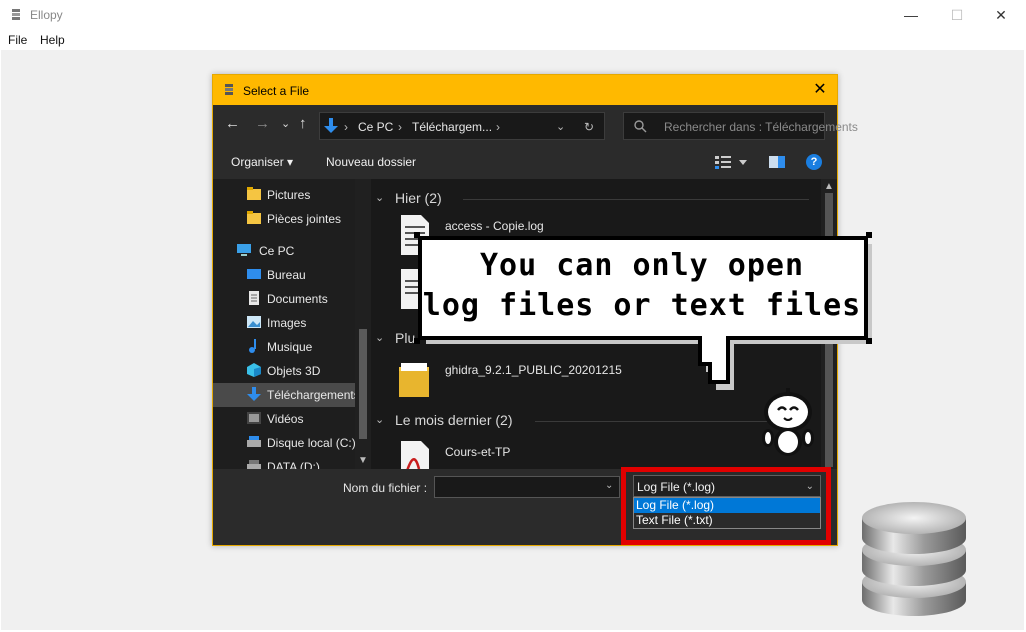 This screenshot has width=1026, height=632. I want to click on sidebar-item-documents: Documents, so click(284, 299).